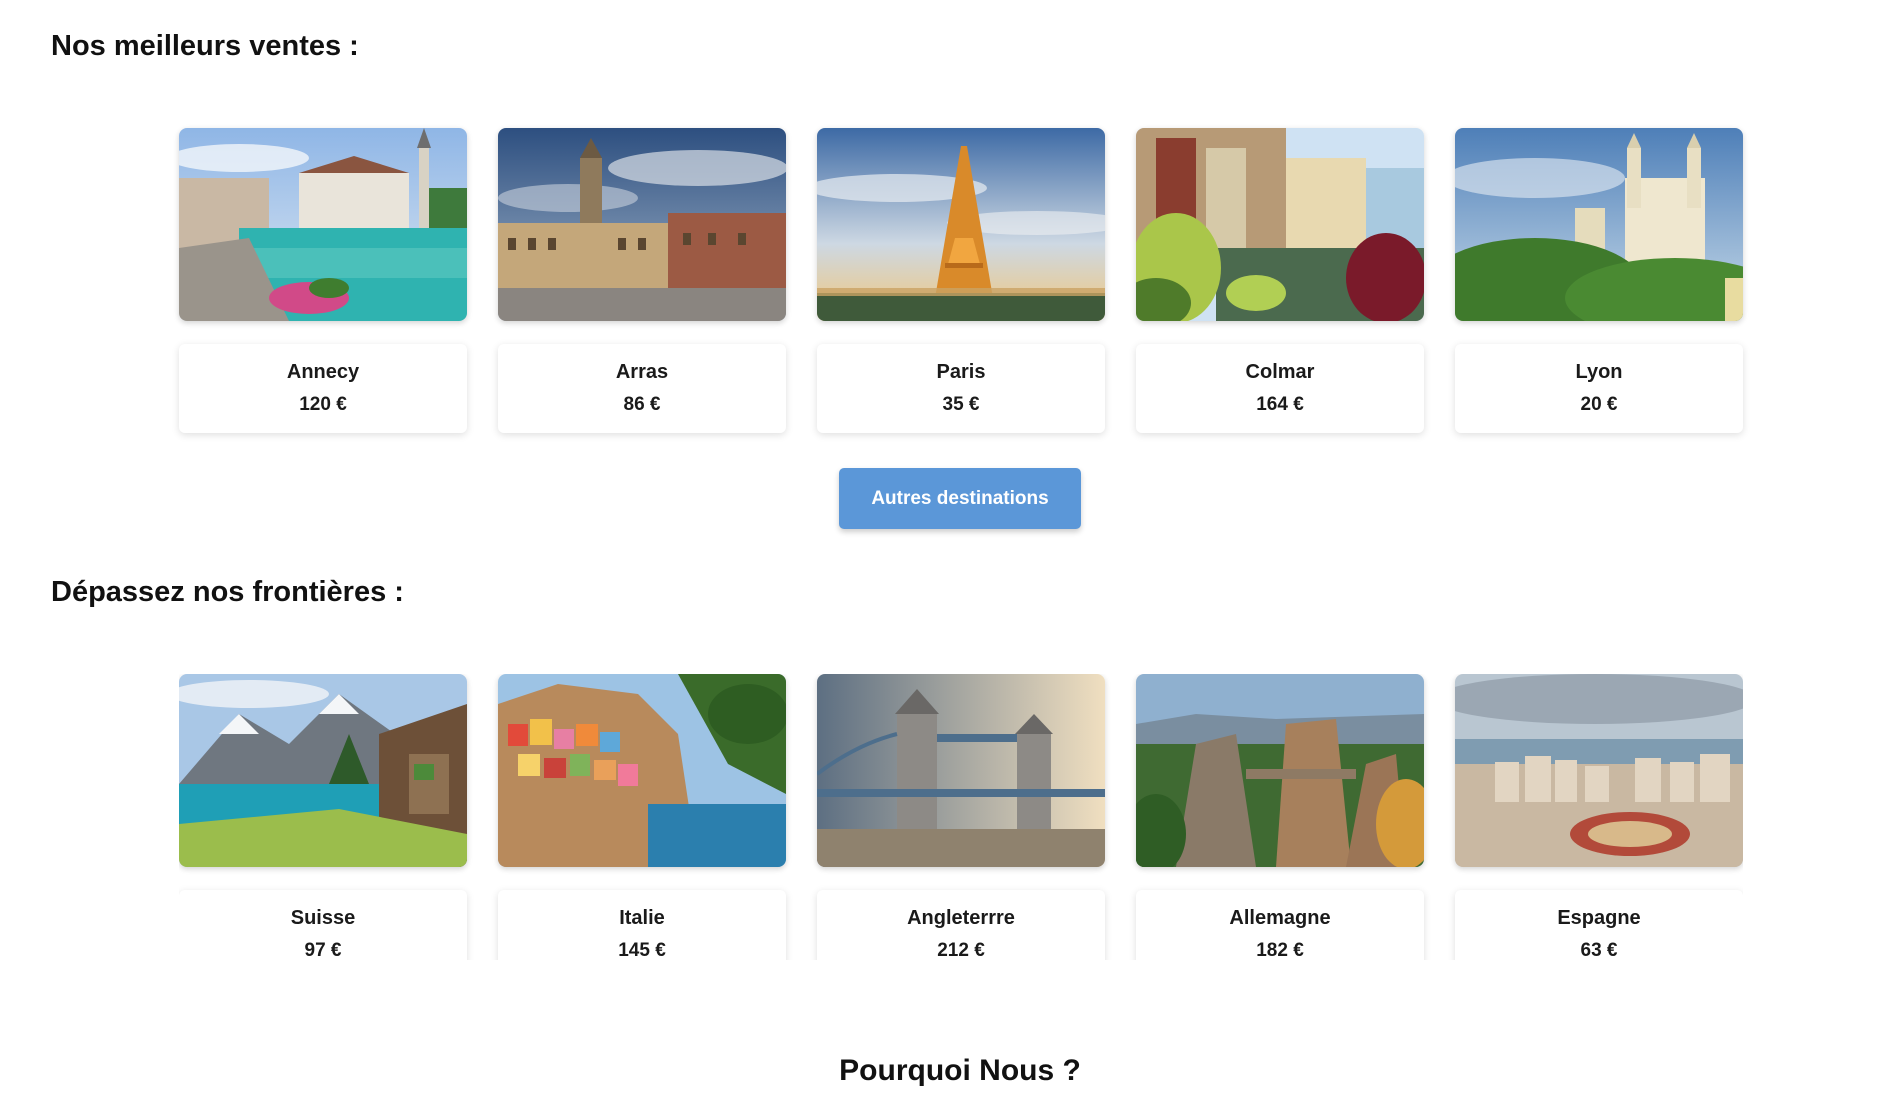  I want to click on bastei-bridge-photo, so click(1280, 770).